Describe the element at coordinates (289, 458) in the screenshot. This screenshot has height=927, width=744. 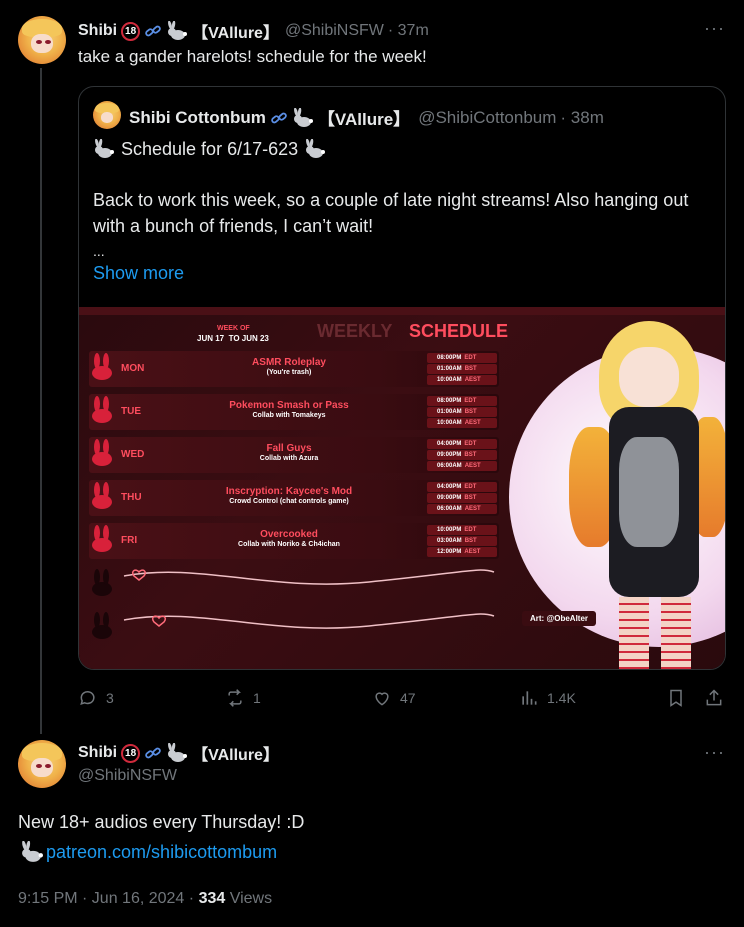
I see `event-subtitle: Collab with Azura` at that location.